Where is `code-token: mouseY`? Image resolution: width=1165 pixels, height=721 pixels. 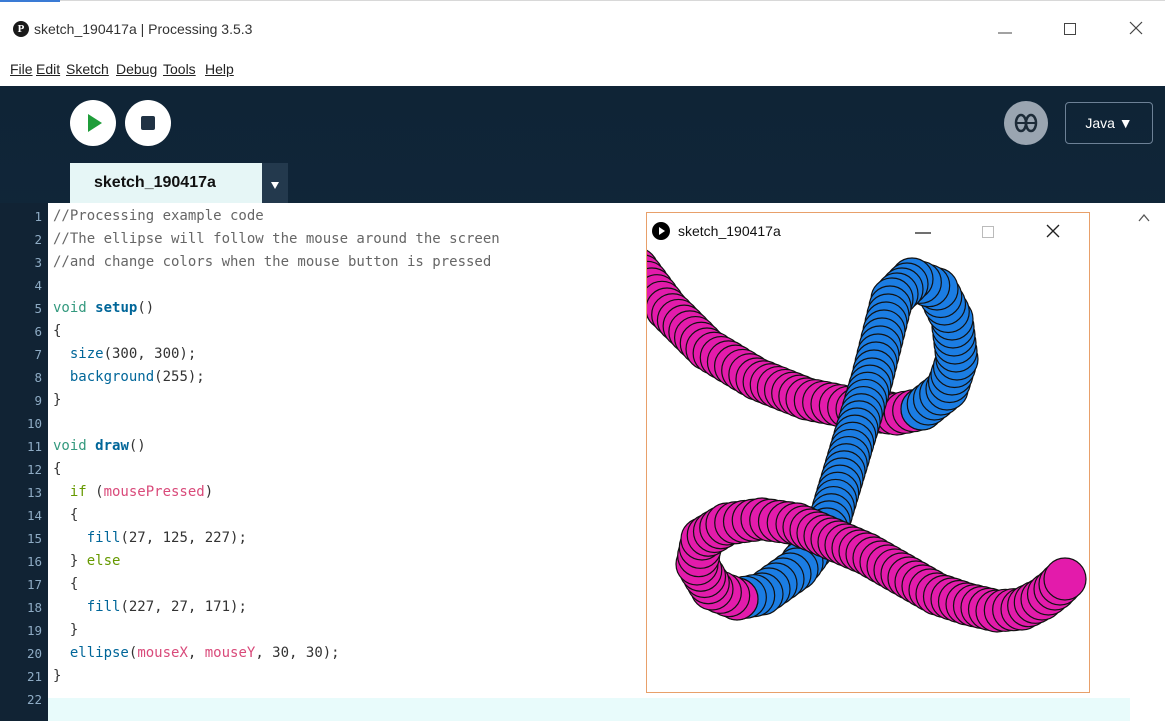
code-token: mouseY is located at coordinates (230, 653).